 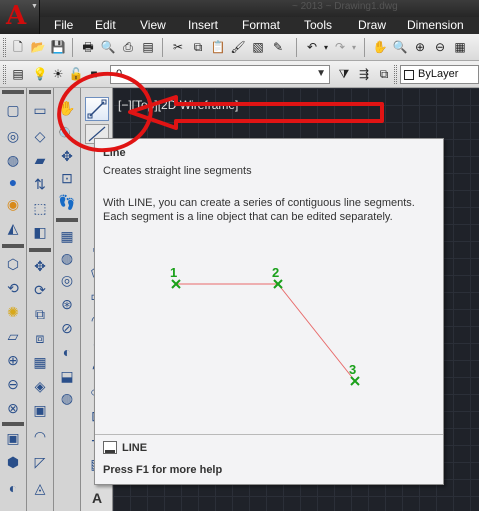 I want to click on highlight-circle, so click(x=105, y=112).